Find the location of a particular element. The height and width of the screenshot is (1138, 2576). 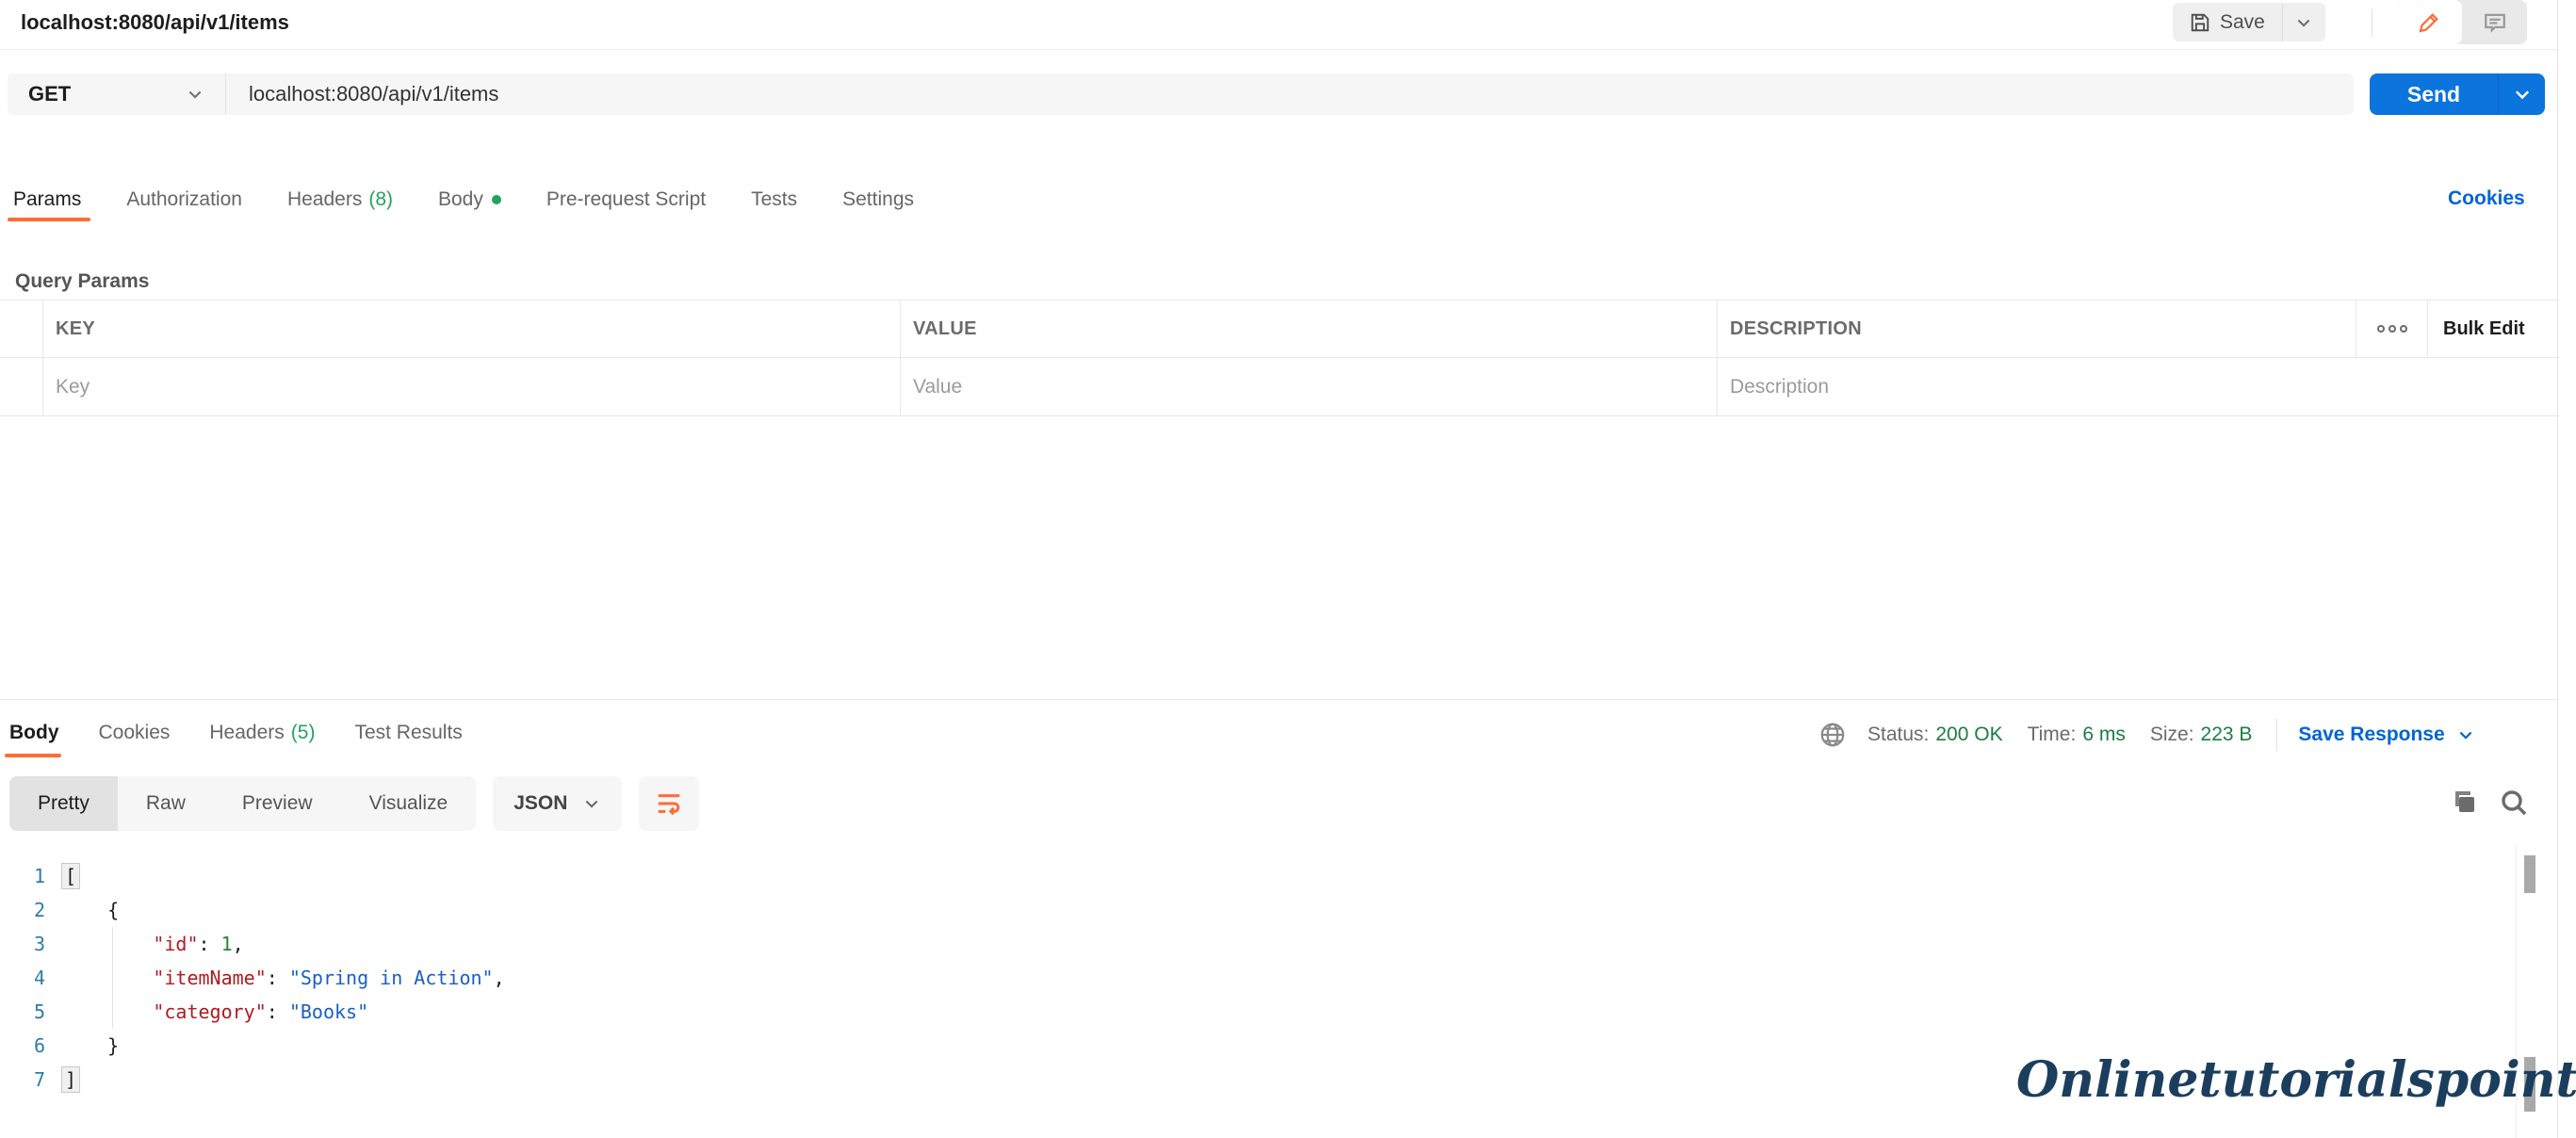

status-value: 200 OK is located at coordinates (1969, 734).